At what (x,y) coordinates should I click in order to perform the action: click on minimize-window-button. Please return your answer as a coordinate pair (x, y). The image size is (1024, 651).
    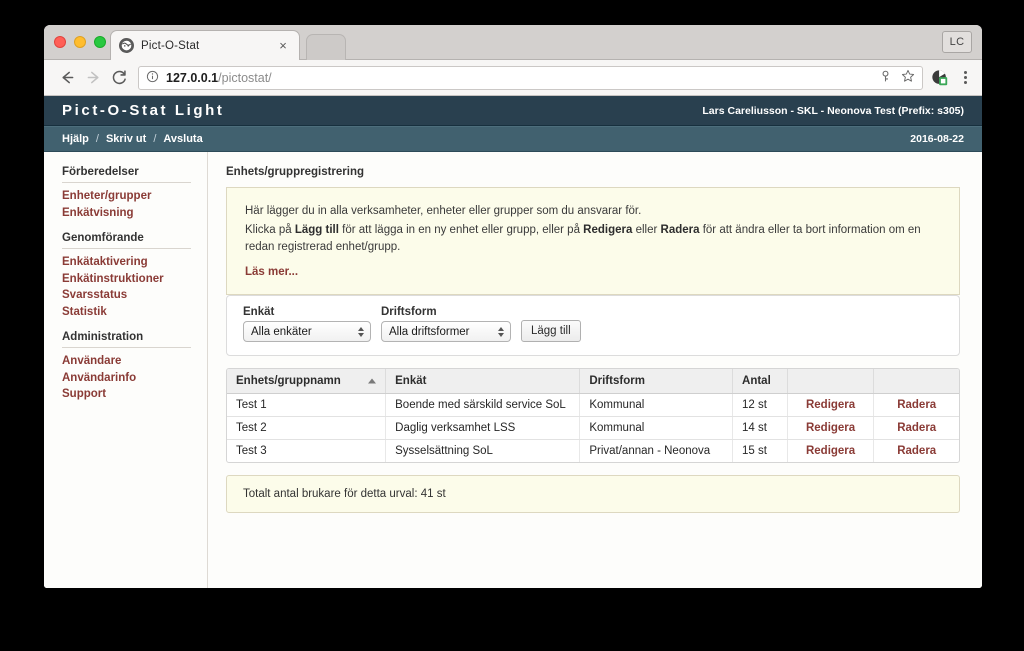
    Looking at the image, I should click on (80, 42).